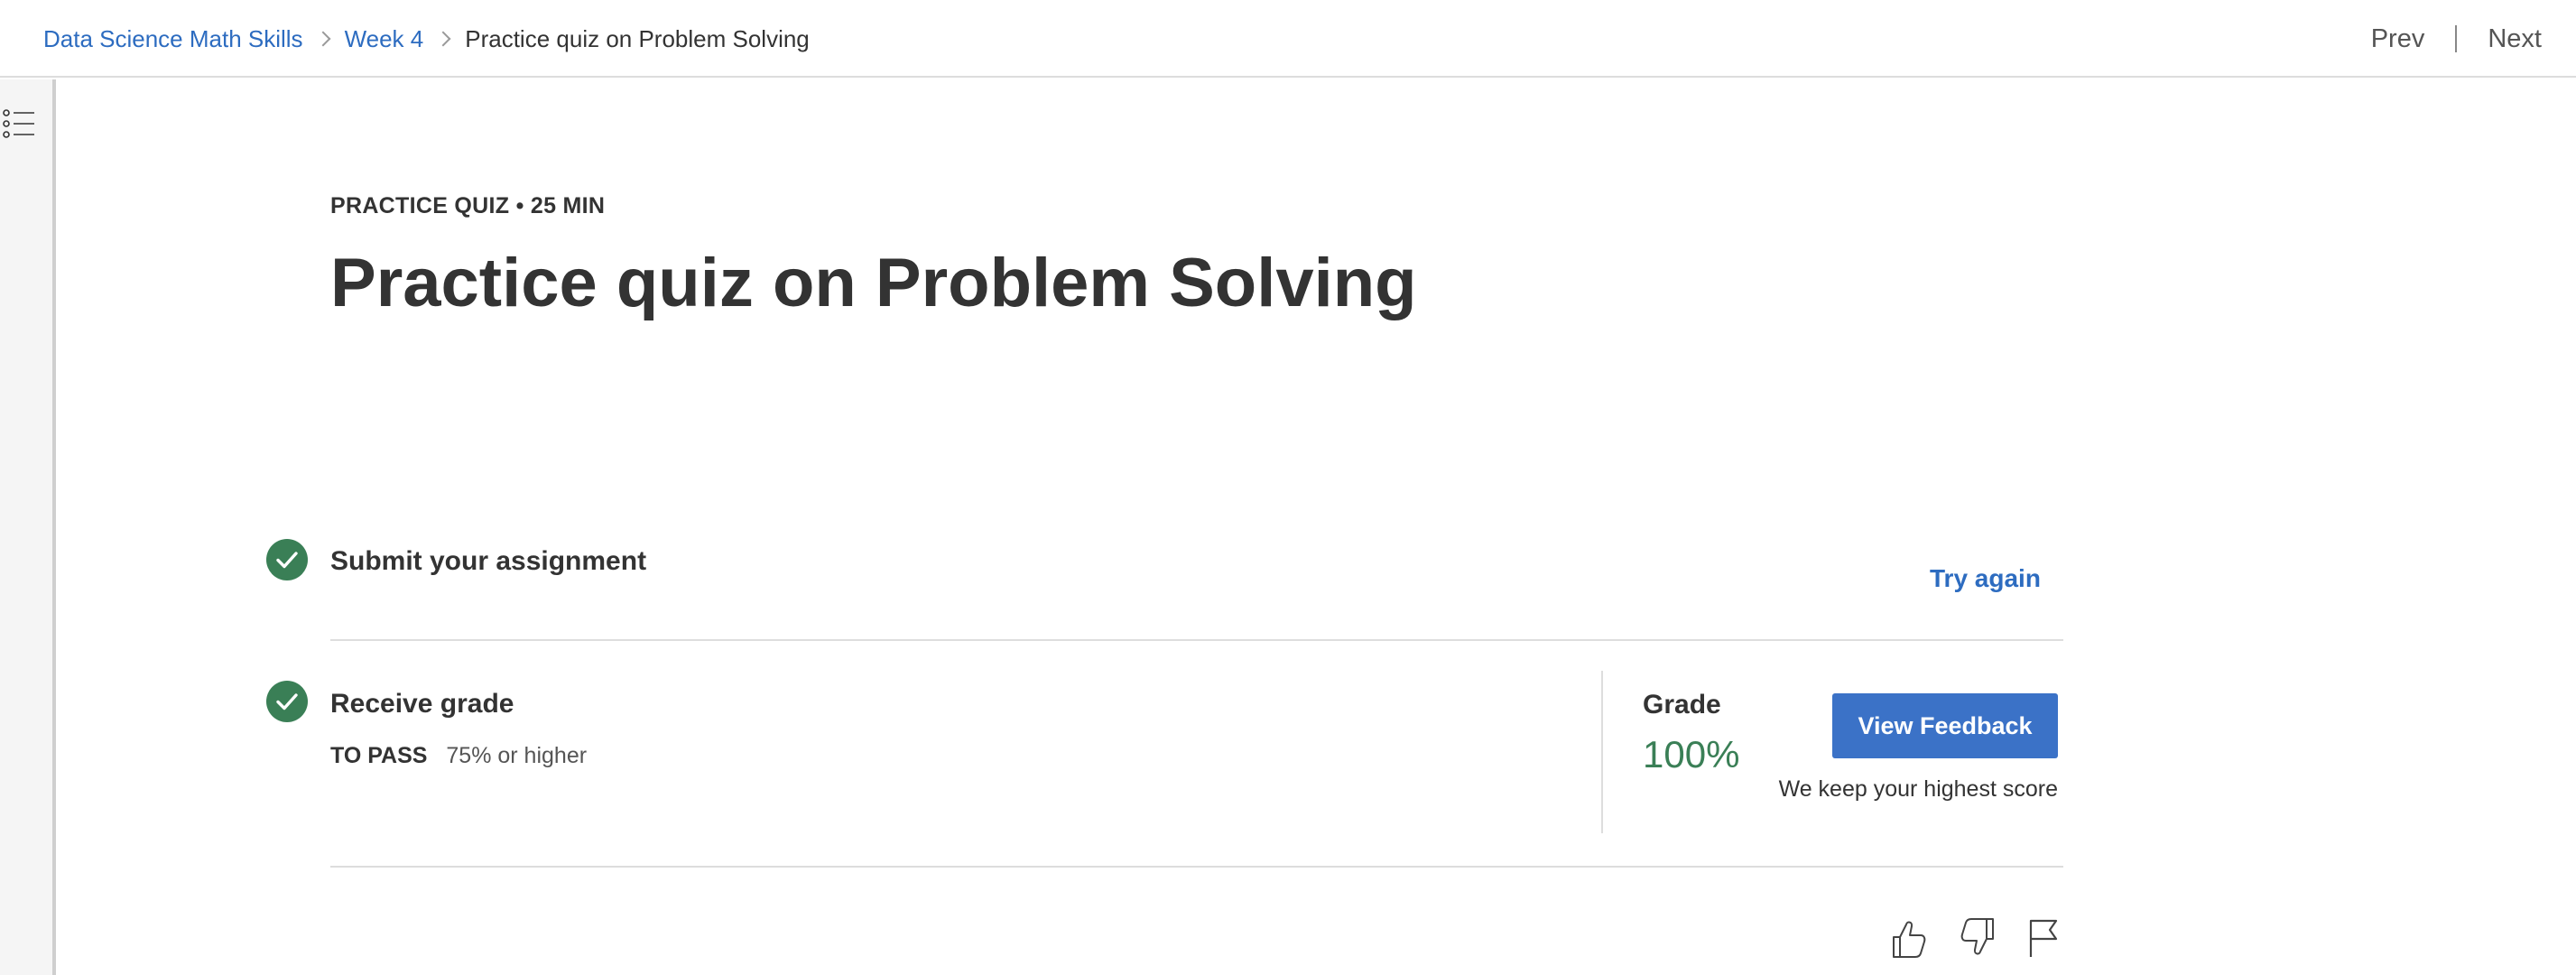  What do you see at coordinates (488, 561) in the screenshot?
I see `submit-step-title: Submit your assignment` at bounding box center [488, 561].